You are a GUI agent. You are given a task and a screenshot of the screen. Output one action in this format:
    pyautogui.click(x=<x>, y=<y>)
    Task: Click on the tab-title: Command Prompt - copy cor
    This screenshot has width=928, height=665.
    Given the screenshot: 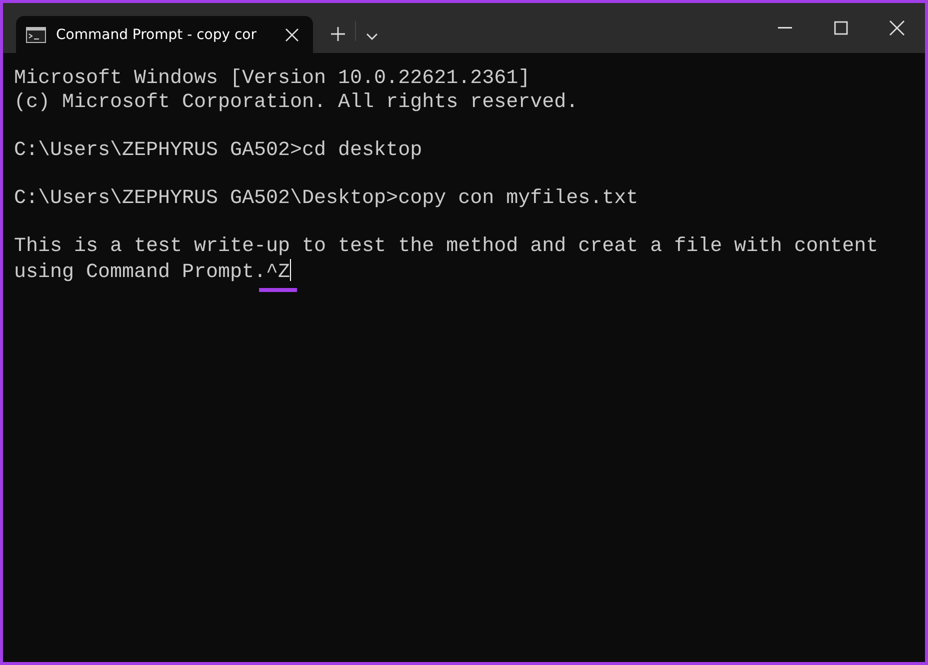 What is the action you would take?
    pyautogui.click(x=157, y=34)
    